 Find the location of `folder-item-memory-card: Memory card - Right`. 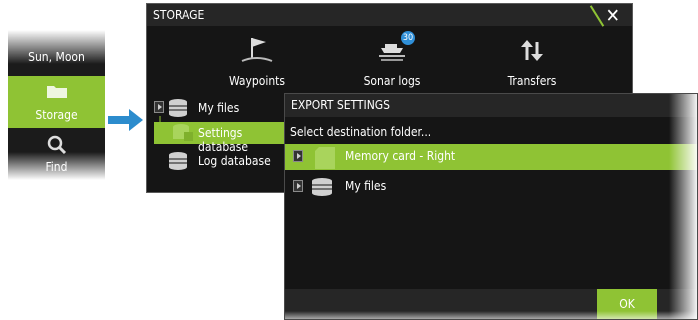

folder-item-memory-card: Memory card - Right is located at coordinates (491, 157).